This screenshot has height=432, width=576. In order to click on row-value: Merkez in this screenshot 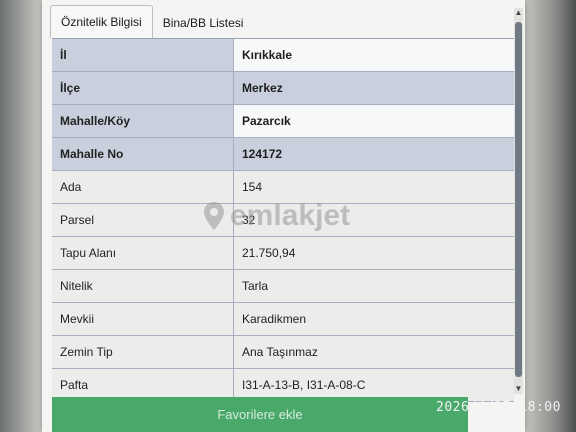, I will do `click(262, 88)`.